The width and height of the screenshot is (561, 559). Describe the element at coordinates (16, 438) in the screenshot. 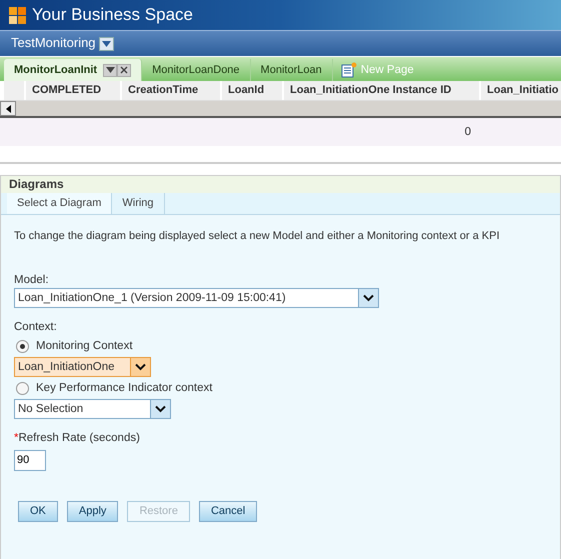

I see `required-marker: *` at that location.